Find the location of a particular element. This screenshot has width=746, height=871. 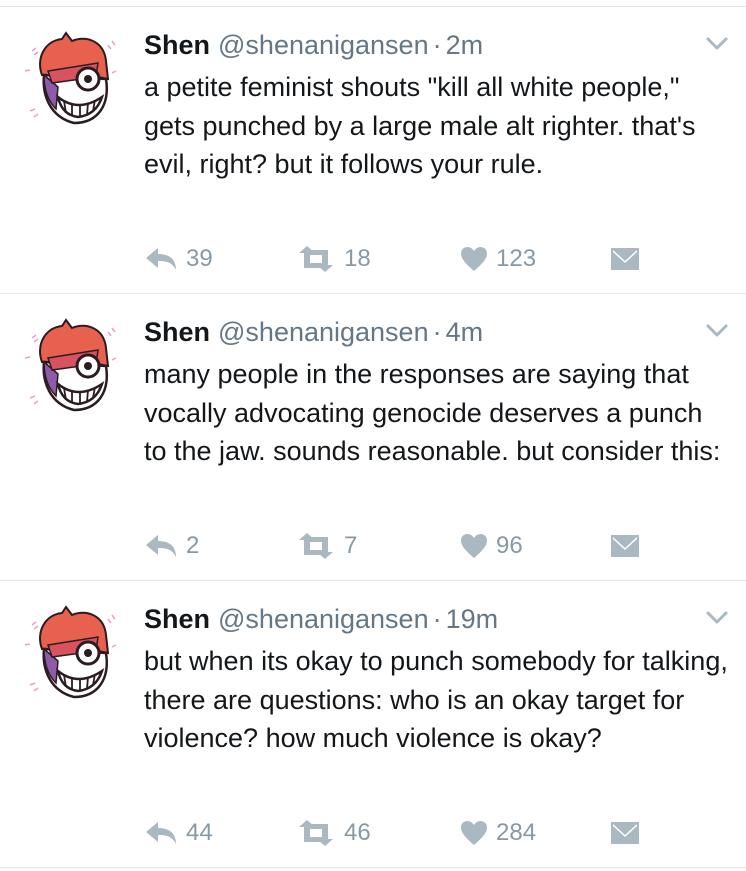

timestamp: 19m is located at coordinates (472, 619).